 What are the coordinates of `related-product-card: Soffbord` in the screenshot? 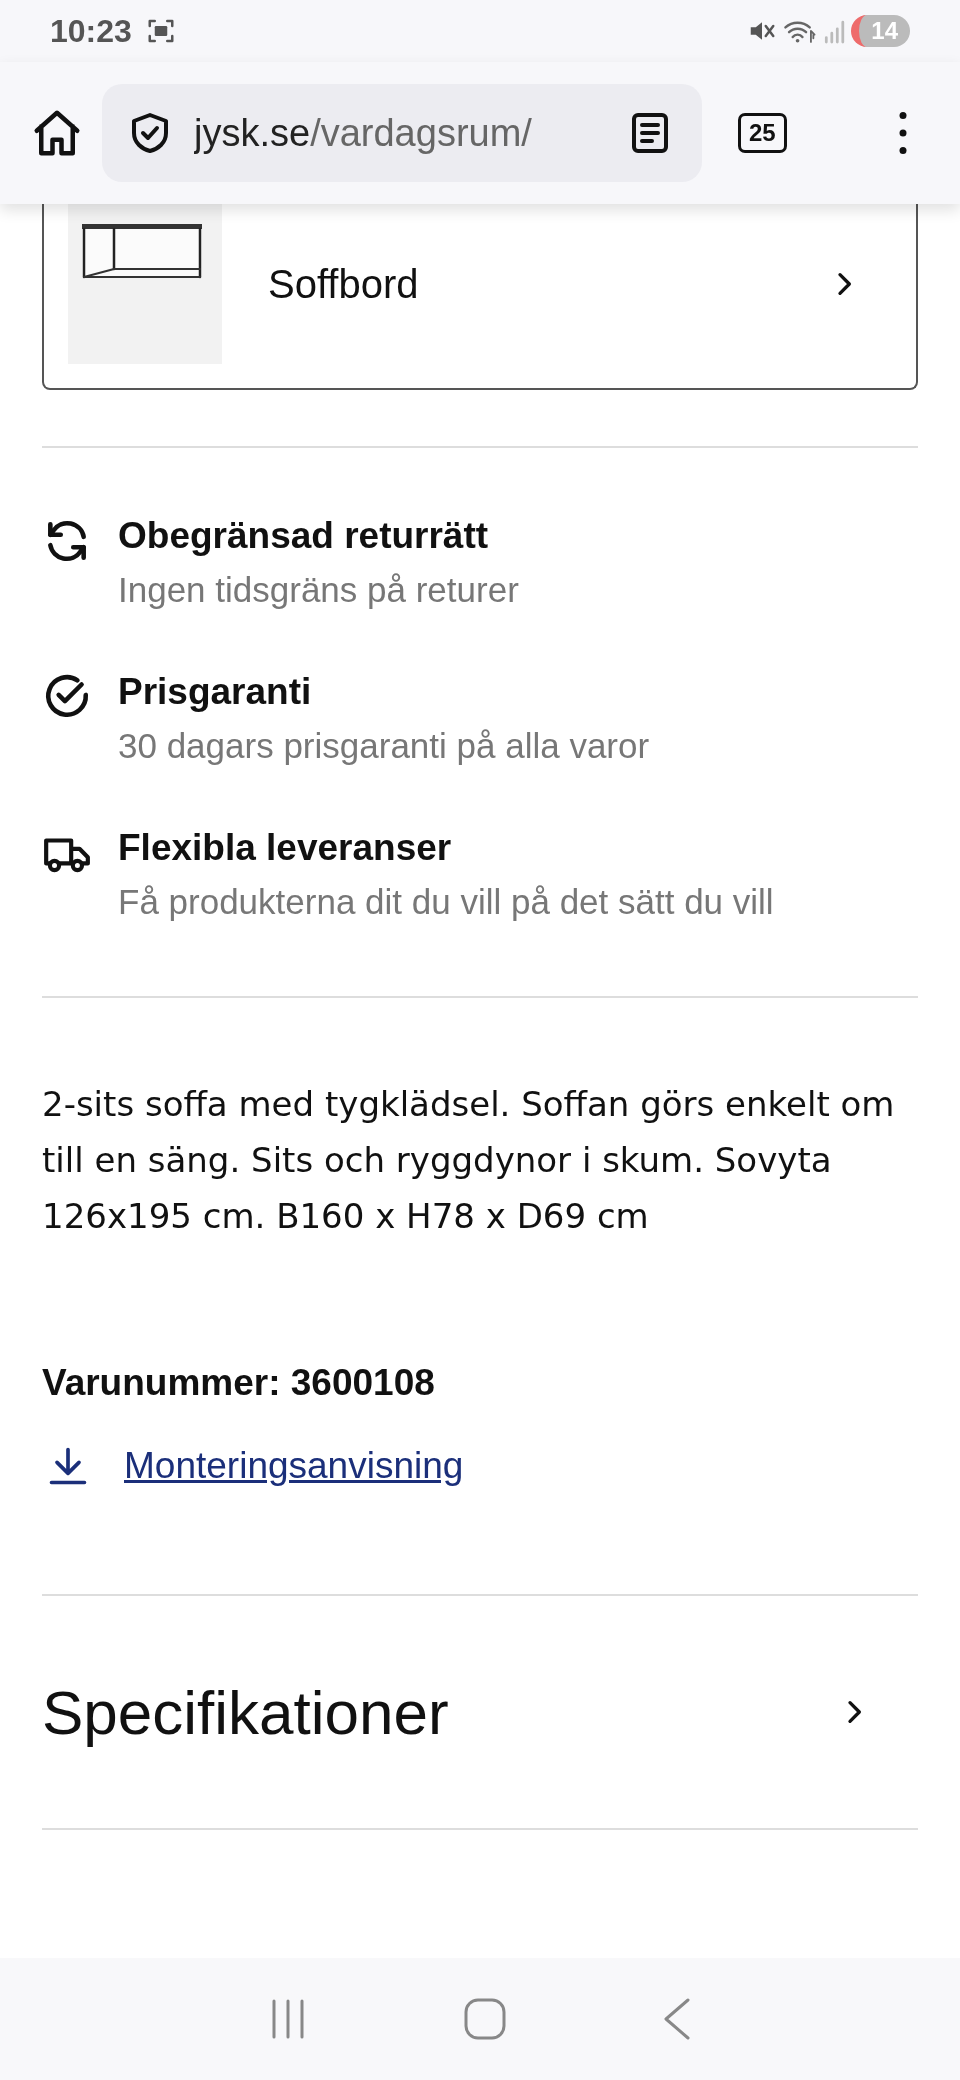 It's located at (480, 297).